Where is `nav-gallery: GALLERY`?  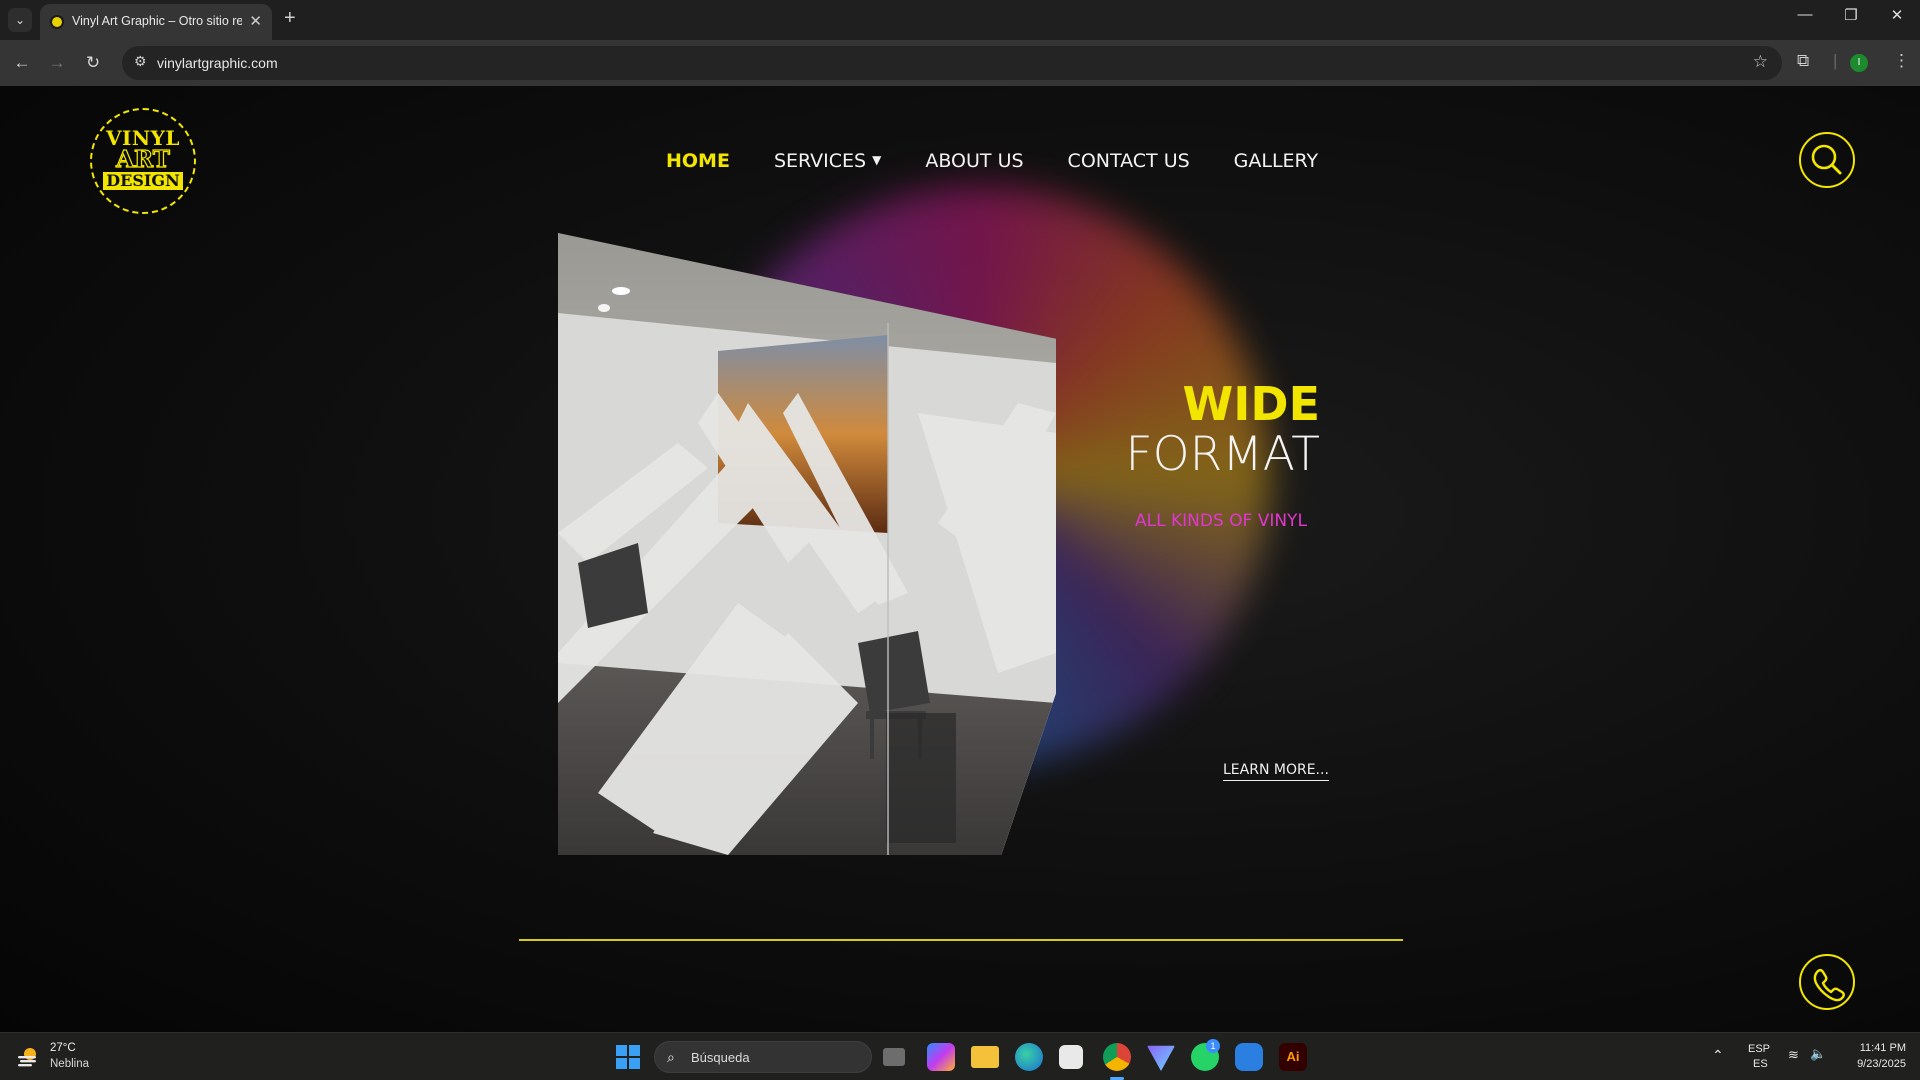 nav-gallery: GALLERY is located at coordinates (1276, 165).